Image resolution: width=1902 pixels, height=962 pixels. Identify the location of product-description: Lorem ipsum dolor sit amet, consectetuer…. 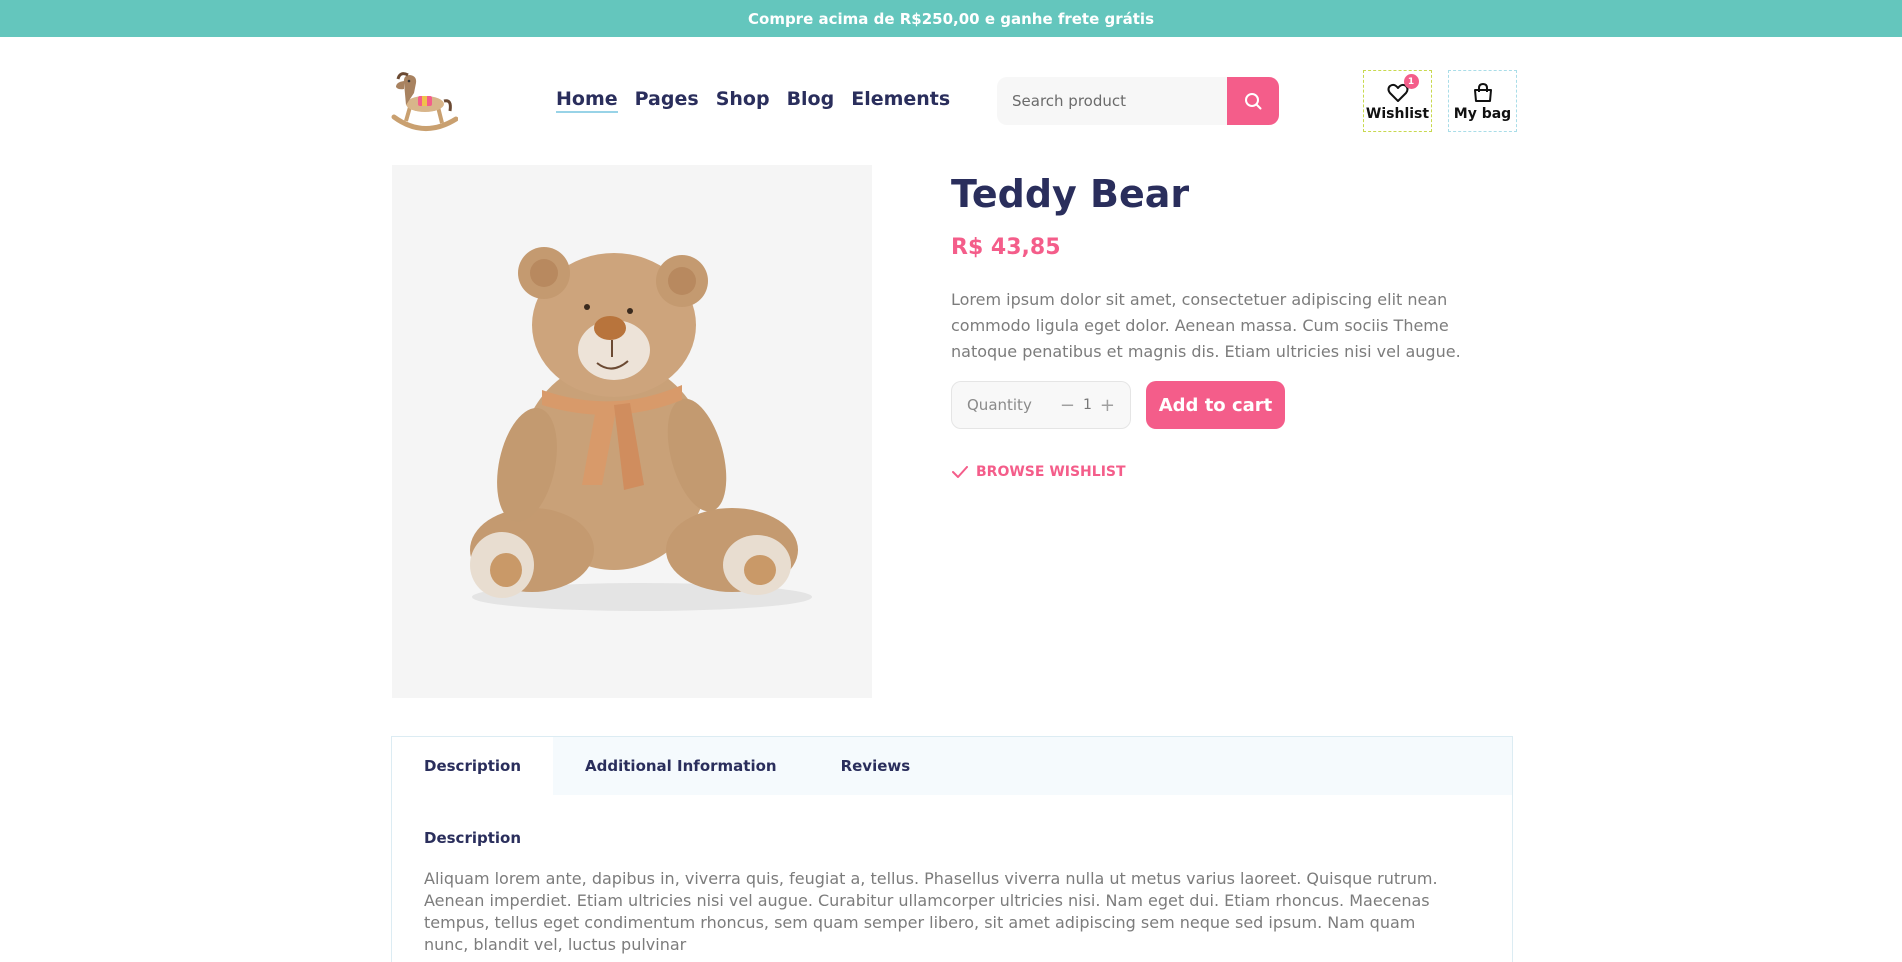
(1206, 325).